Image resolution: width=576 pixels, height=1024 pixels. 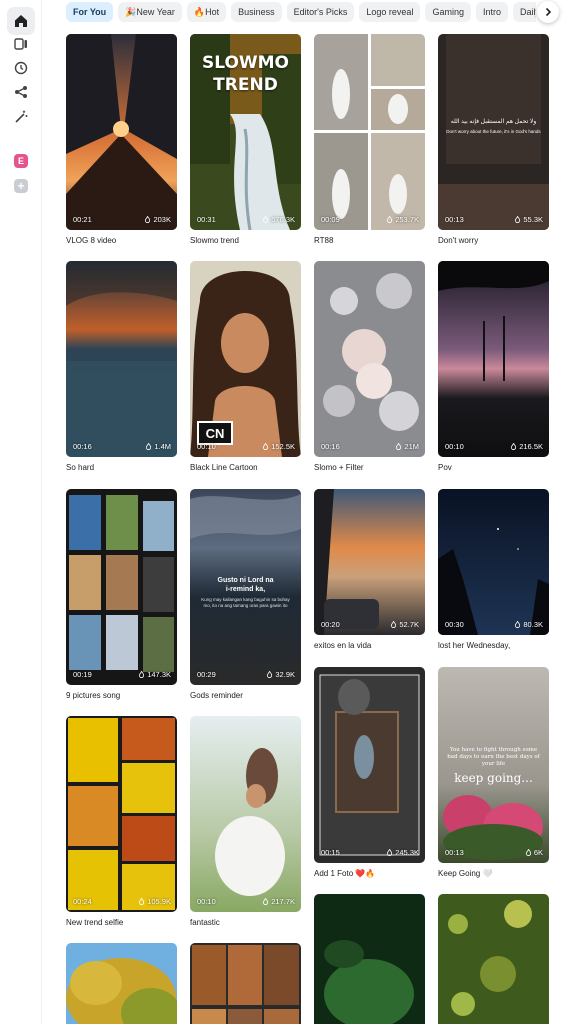 What do you see at coordinates (493, 122) in the screenshot?
I see `dont-worry-arabic: ولا تحمل هم المستقبل فإنه بيد الله` at bounding box center [493, 122].